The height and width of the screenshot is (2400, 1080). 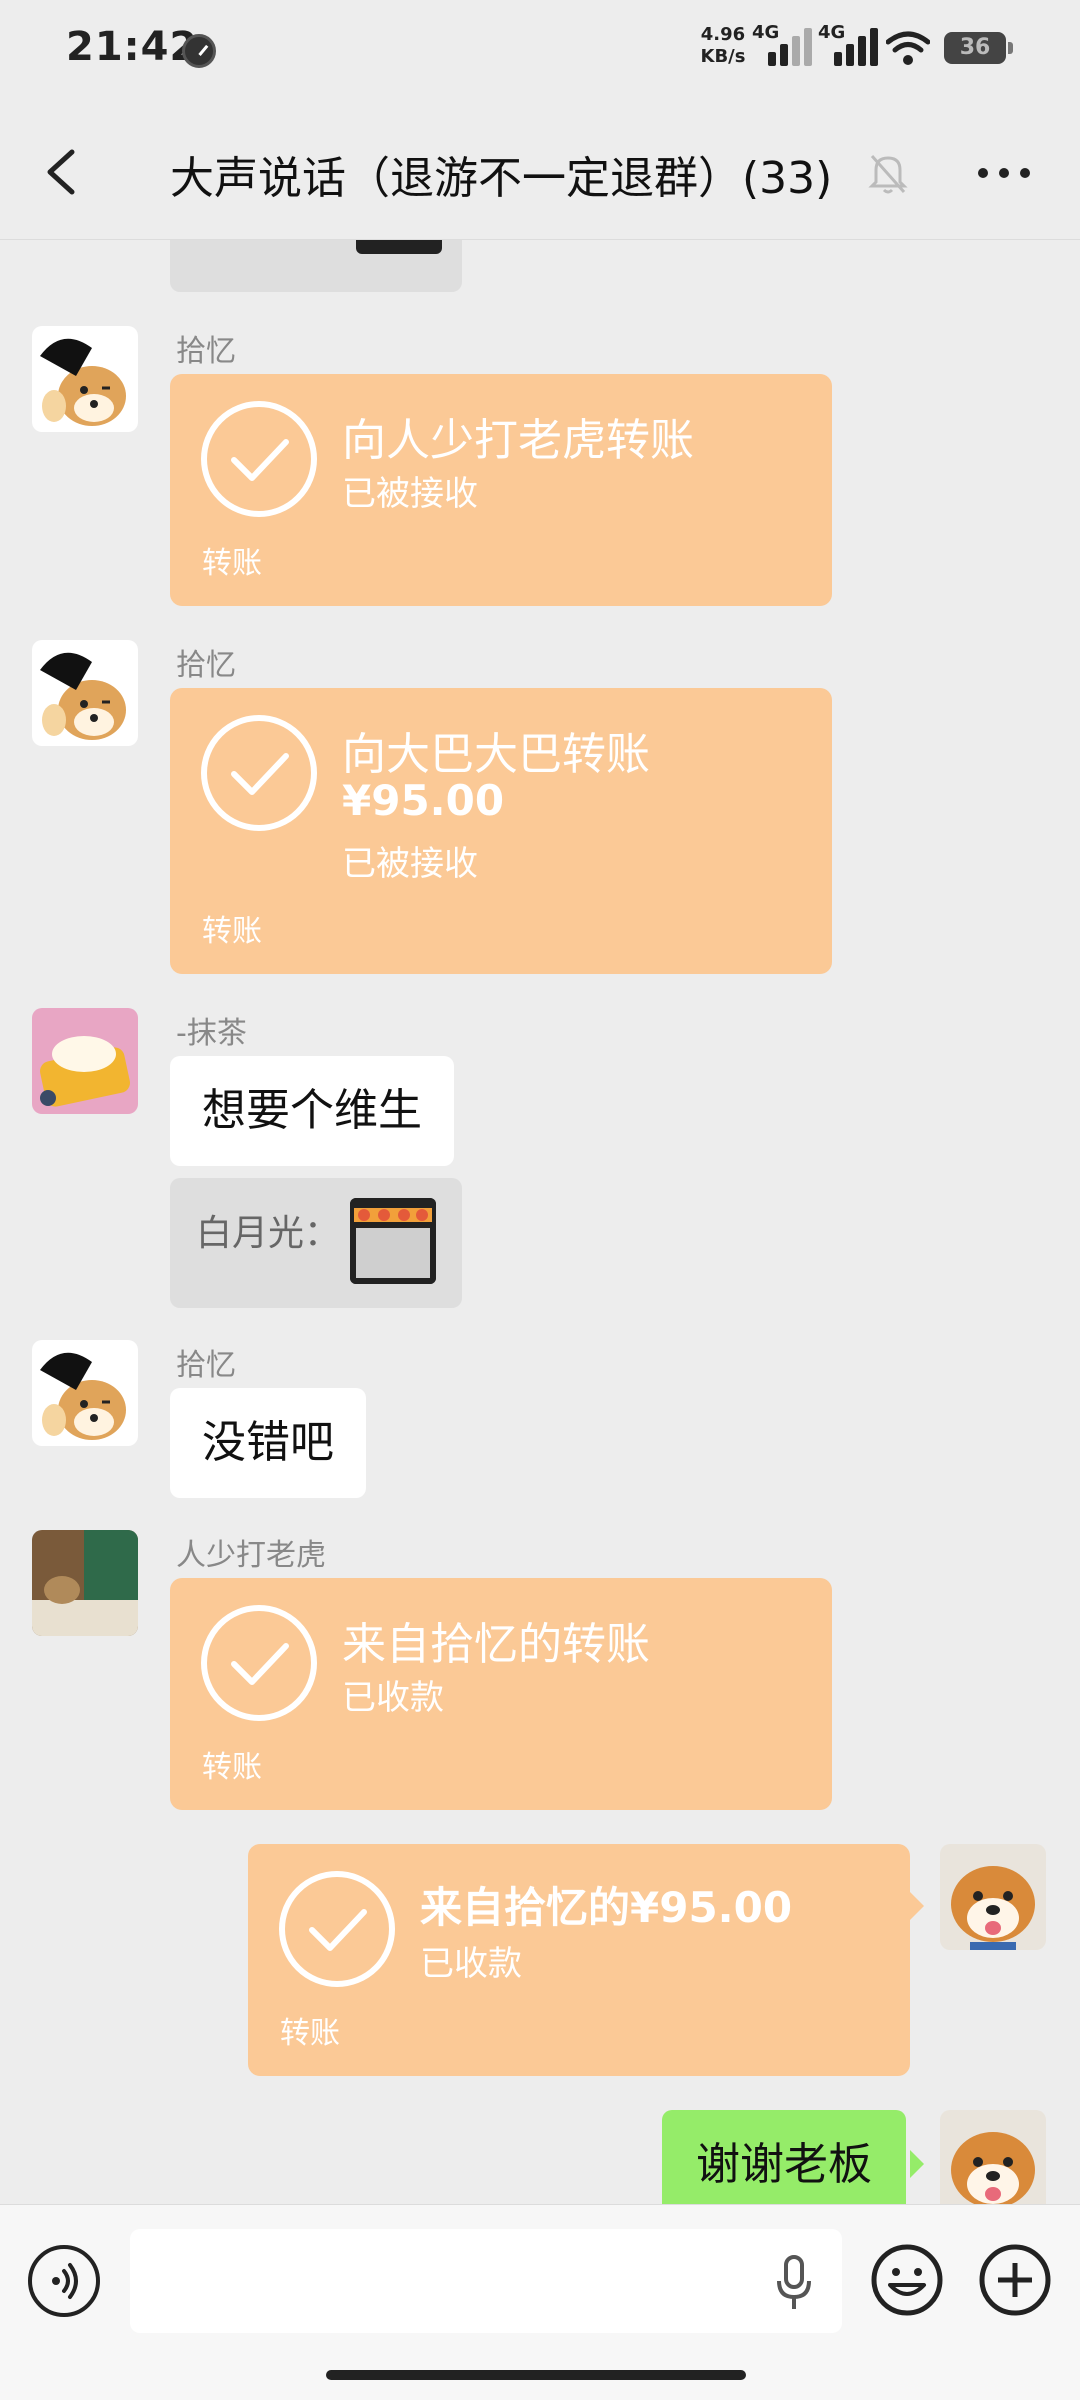 I want to click on plus-icon, so click(x=1015, y=2280).